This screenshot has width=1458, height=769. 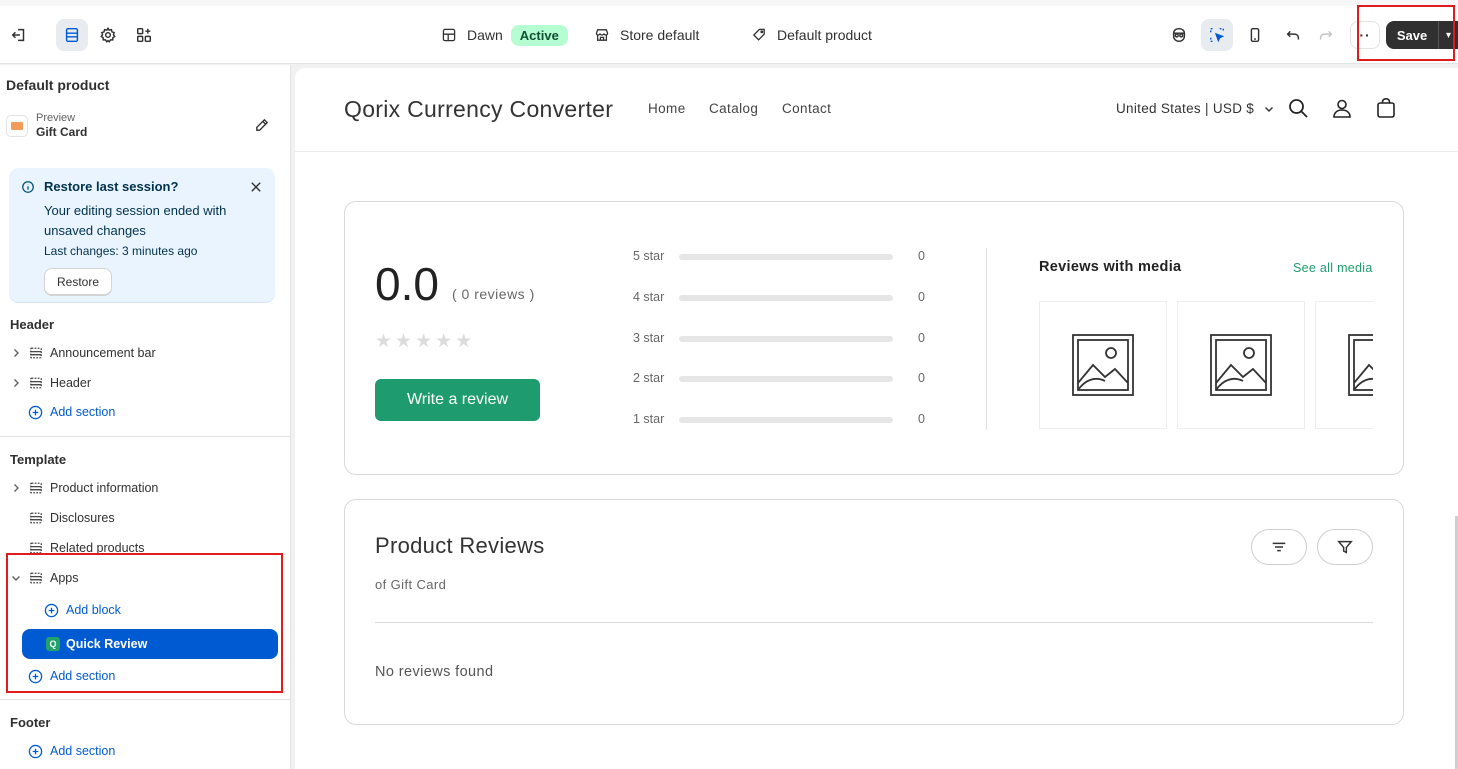 I want to click on sidebar-item-disclosures: Disclosures, so click(x=145, y=518).